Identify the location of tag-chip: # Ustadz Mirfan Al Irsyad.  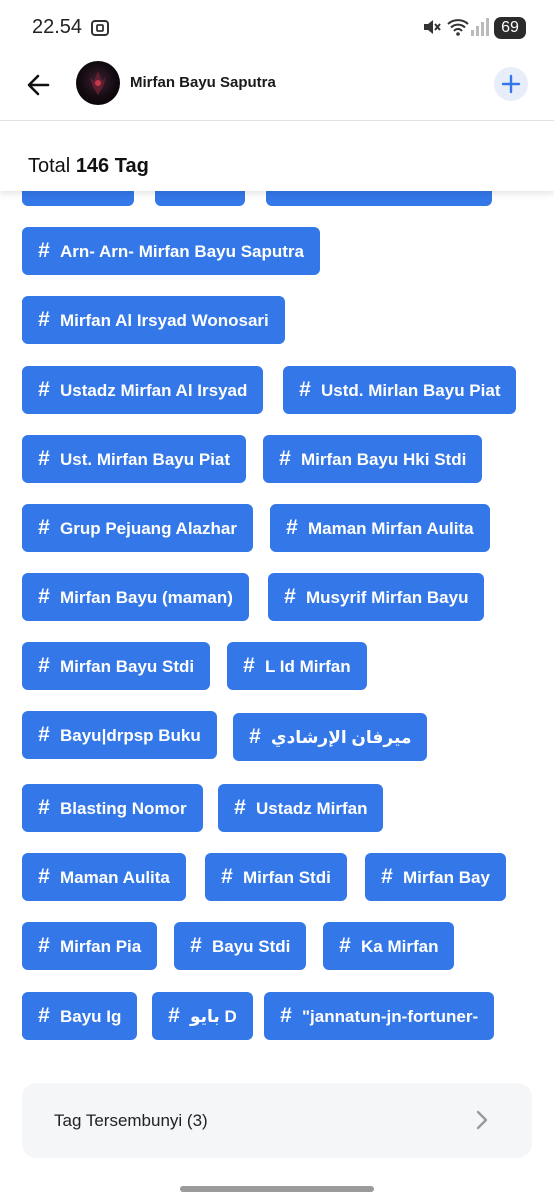
(143, 390).